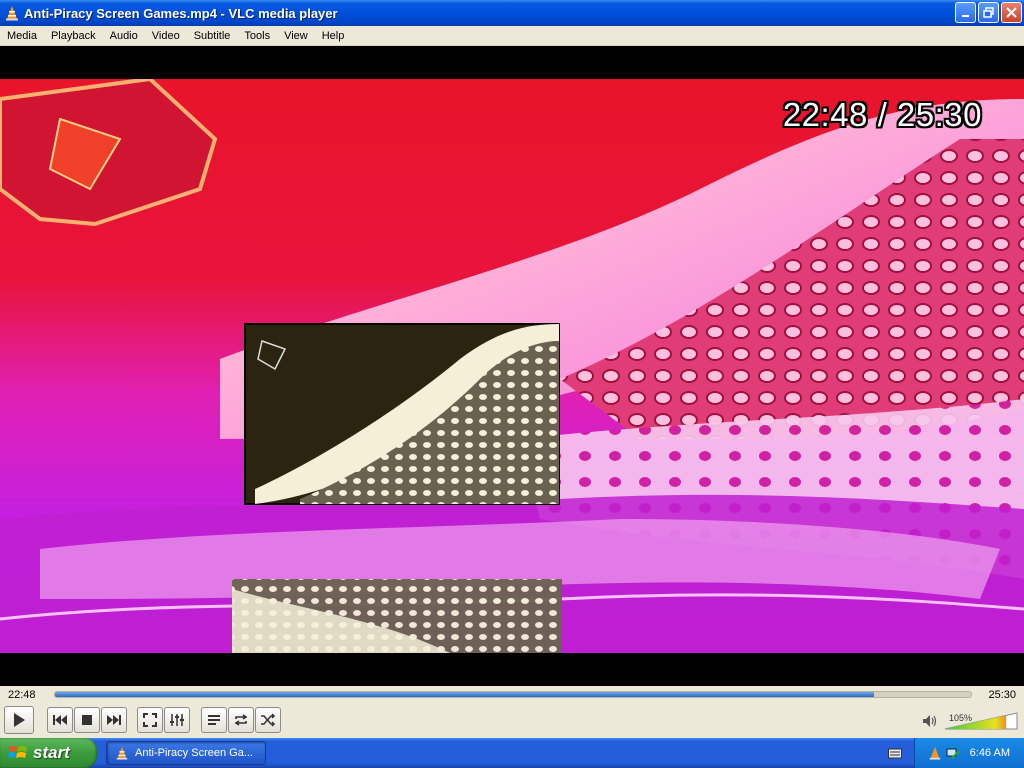 This screenshot has height=768, width=1024. I want to click on clock: 6:46 AM, so click(989, 753).